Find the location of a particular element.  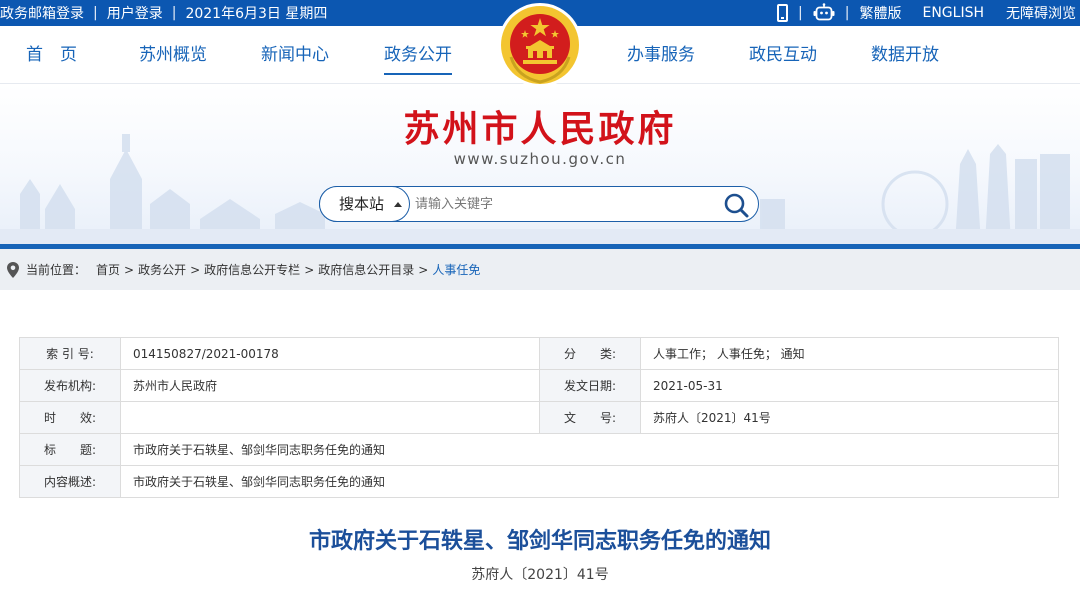

current-date: 2021年6月3日 星期四 is located at coordinates (256, 14).